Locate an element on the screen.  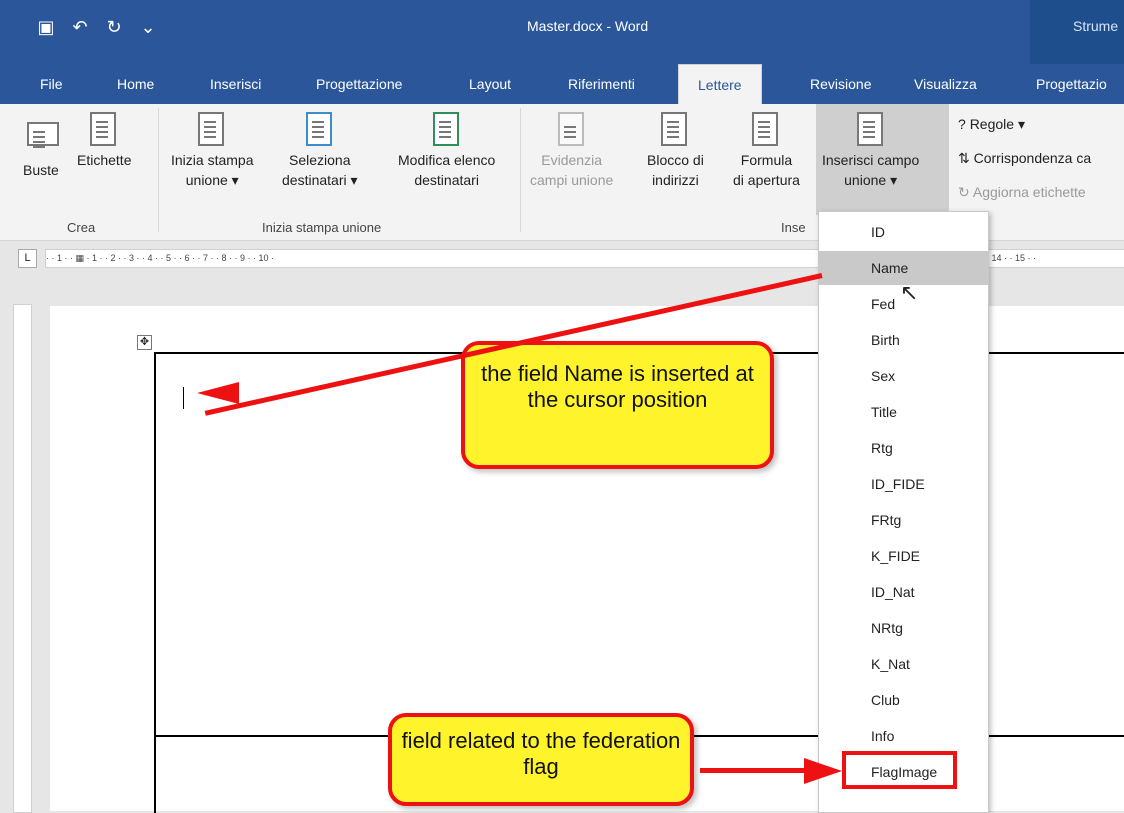
etichette-button: Etichette is located at coordinates (104, 141).